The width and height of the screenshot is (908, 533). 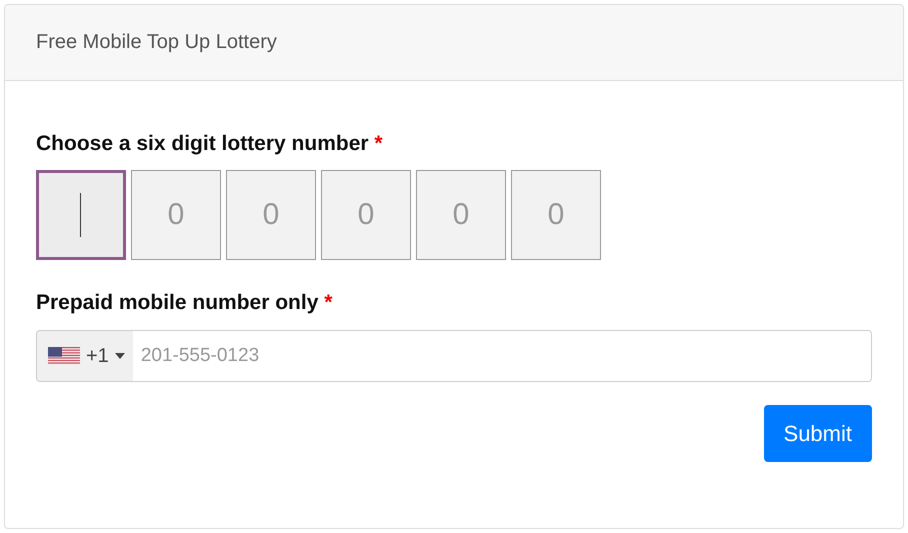 I want to click on digit-field, so click(x=81, y=215).